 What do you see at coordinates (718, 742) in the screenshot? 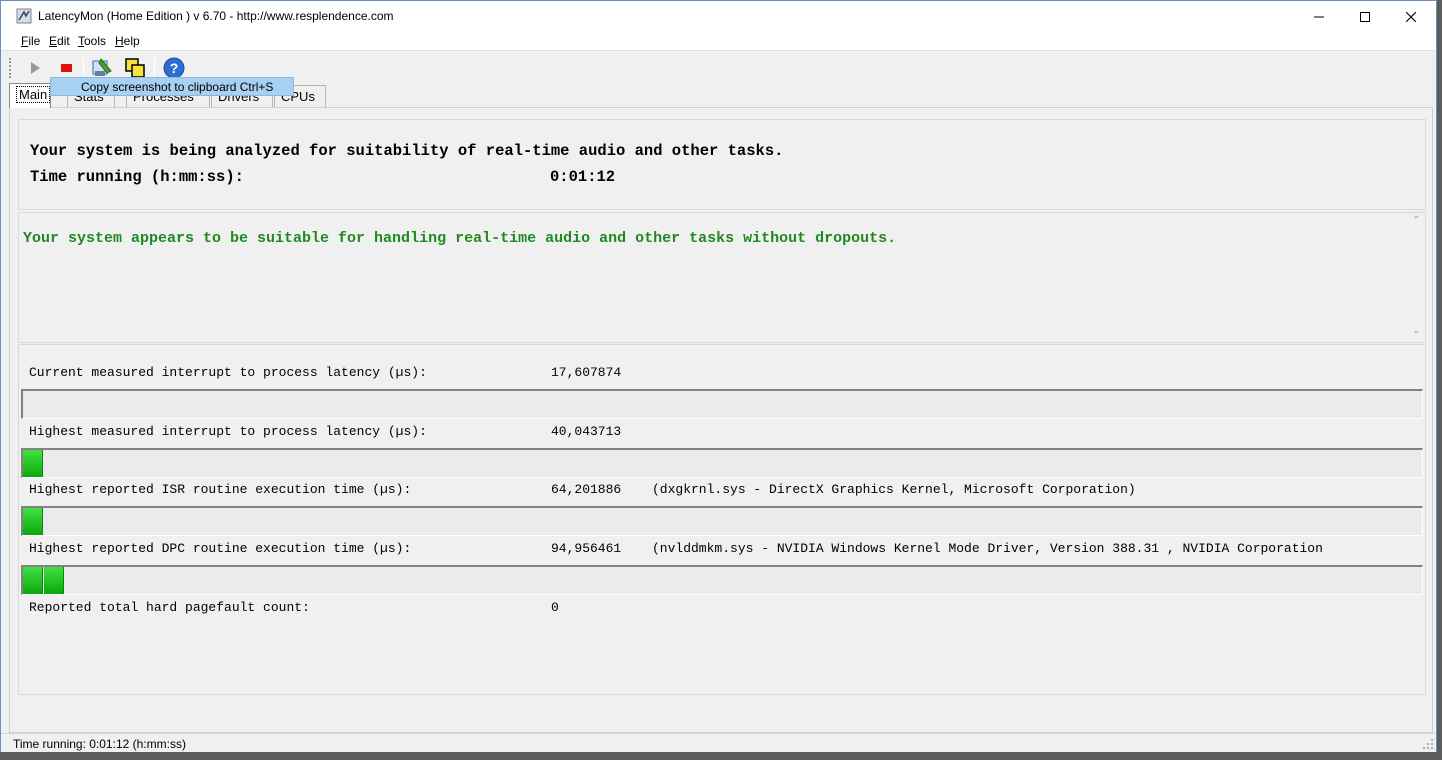
I see `status-bar: Time running: 0:01:12 (h:mm:ss)` at bounding box center [718, 742].